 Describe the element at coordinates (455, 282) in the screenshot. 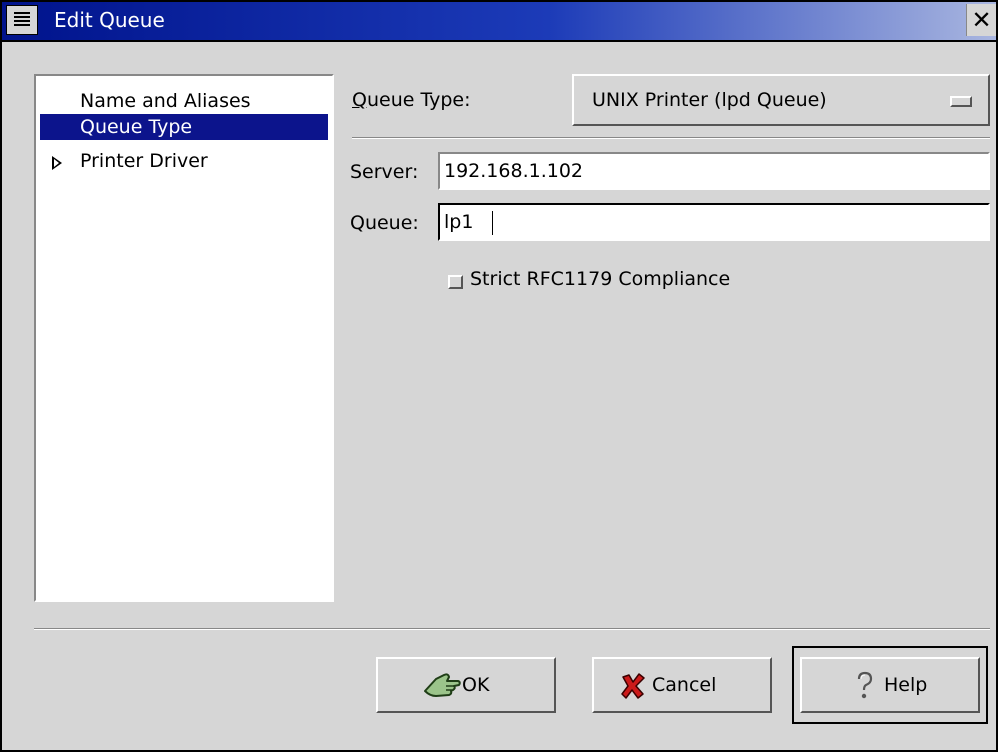

I see `checkbox-indicator-icon` at that location.